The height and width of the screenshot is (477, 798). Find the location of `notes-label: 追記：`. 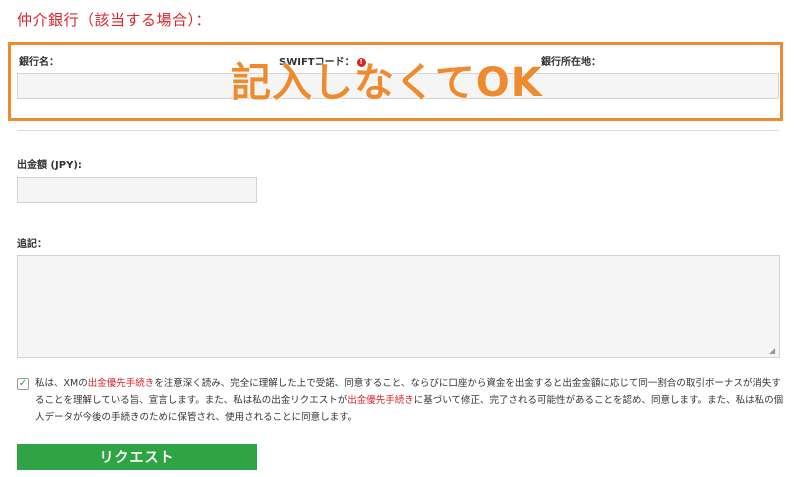

notes-label: 追記： is located at coordinates (32, 244).